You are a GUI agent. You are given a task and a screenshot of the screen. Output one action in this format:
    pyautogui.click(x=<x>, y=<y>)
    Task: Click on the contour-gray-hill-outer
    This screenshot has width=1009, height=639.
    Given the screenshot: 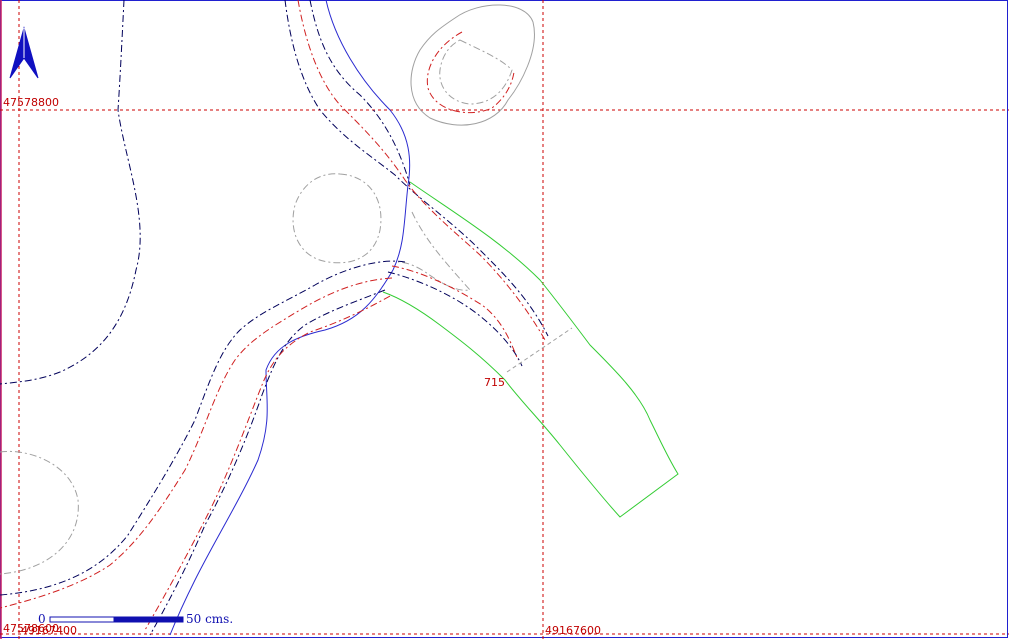 What is the action you would take?
    pyautogui.click(x=472, y=65)
    